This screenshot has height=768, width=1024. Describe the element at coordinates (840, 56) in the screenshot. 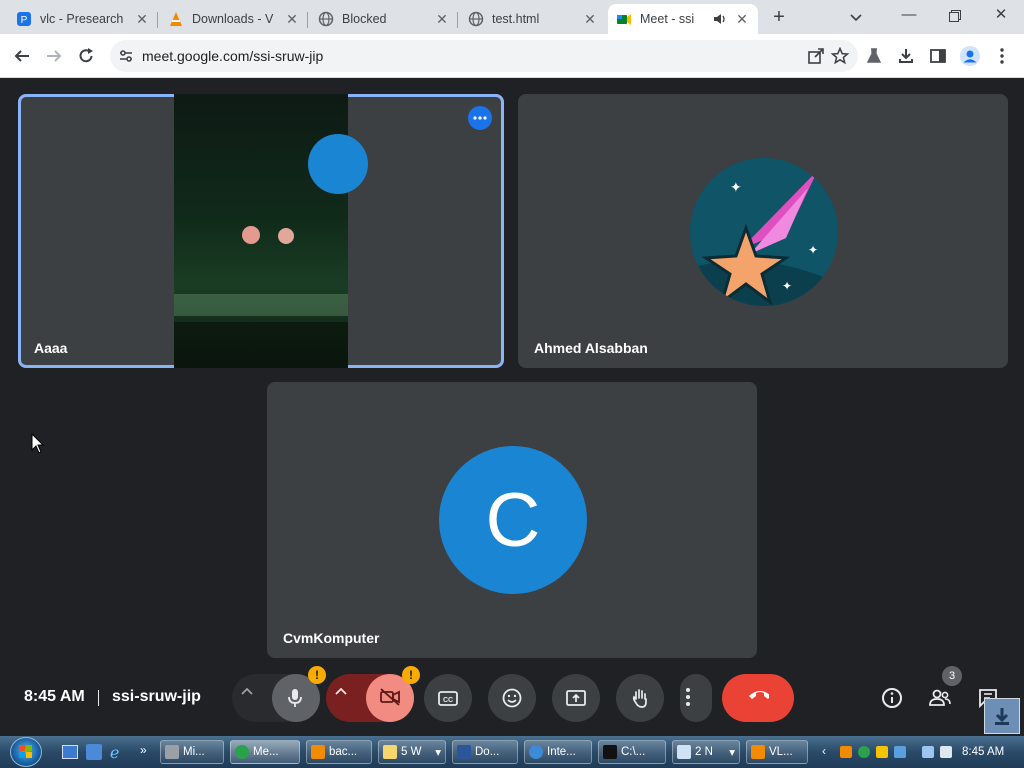

I see `bookmark-star-icon` at that location.